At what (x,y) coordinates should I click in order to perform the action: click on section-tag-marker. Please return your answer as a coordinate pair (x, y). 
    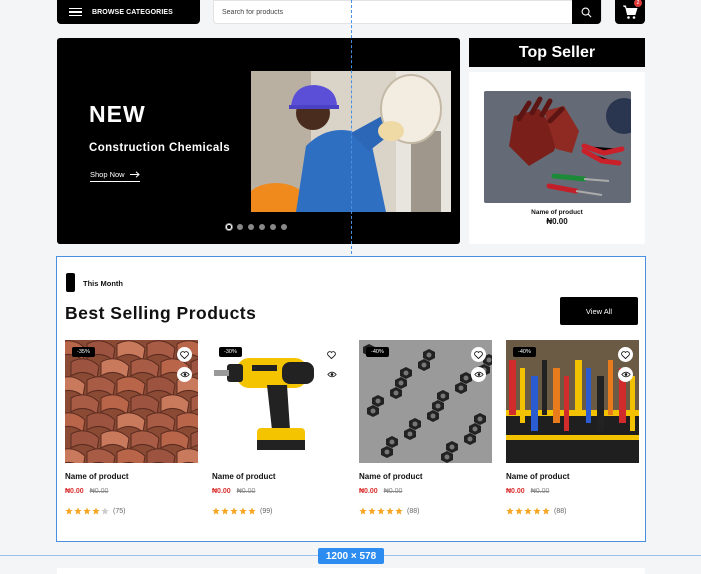
    Looking at the image, I should click on (70, 282).